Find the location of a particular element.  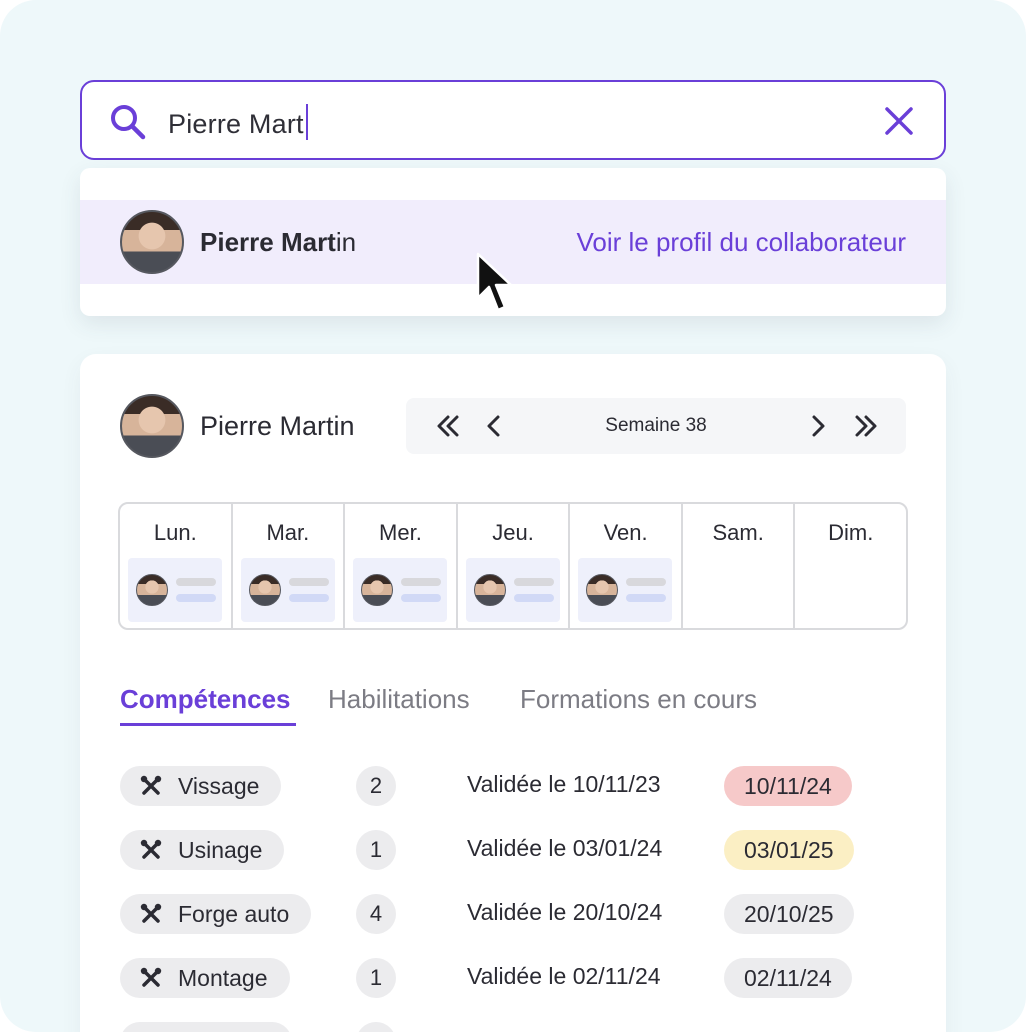

skill-row: Usinage 1 Validée le 03/01/24 03/01/25 is located at coordinates (520, 850).